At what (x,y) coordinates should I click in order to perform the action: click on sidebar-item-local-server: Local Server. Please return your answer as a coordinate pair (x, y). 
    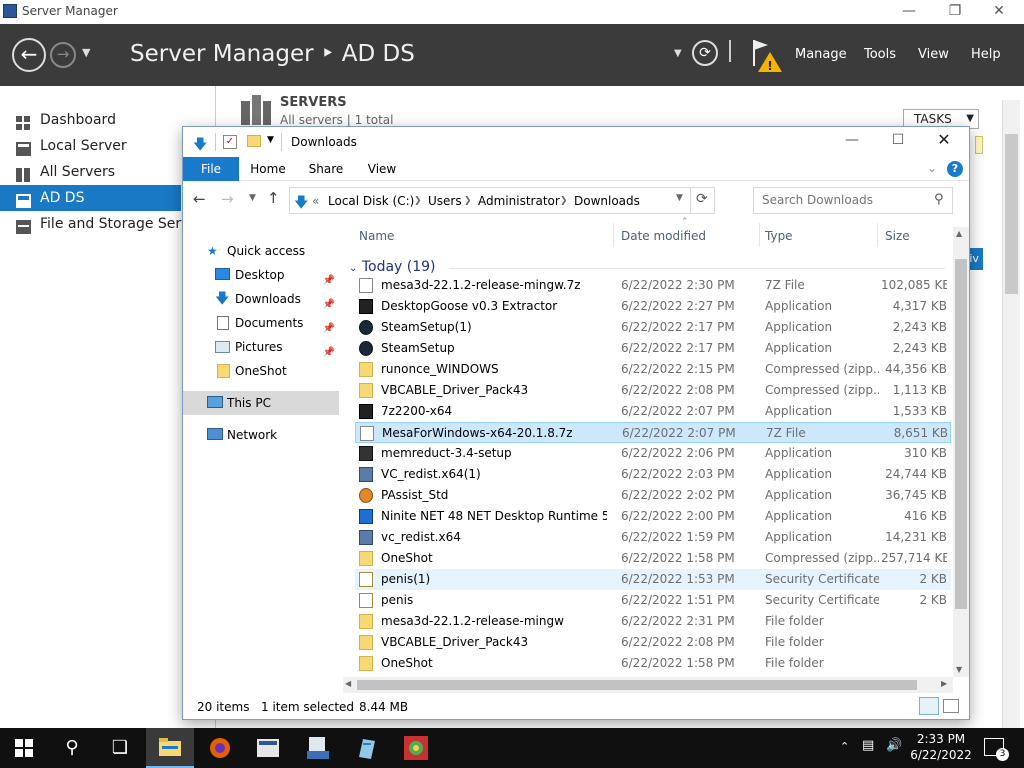
    Looking at the image, I should click on (90, 146).